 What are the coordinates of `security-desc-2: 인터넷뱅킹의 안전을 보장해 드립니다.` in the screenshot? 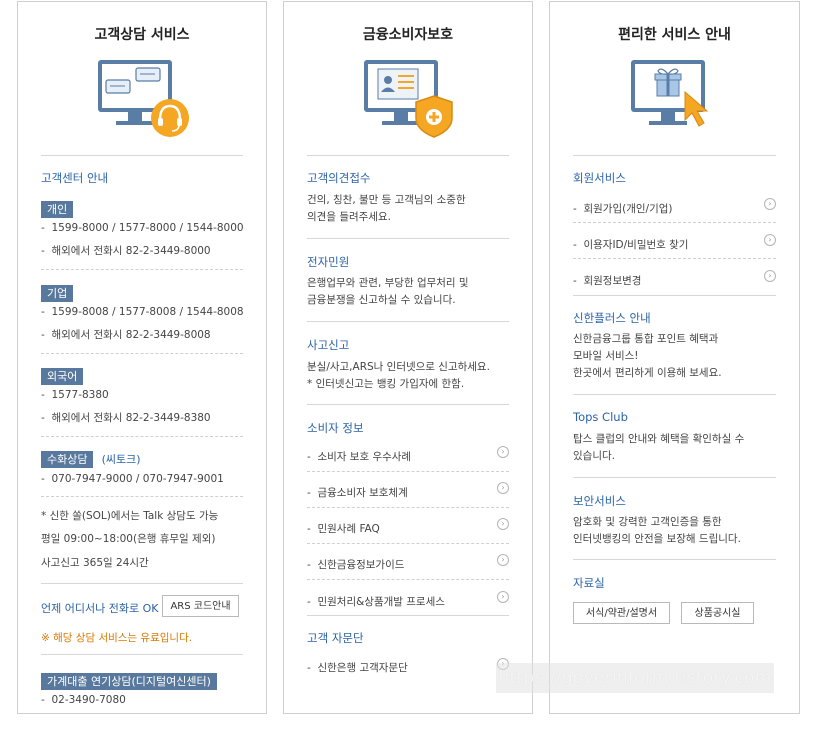 It's located at (657, 539).